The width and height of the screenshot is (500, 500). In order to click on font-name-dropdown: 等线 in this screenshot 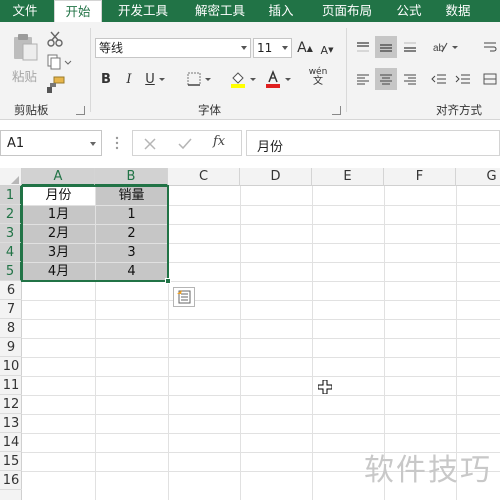, I will do `click(173, 48)`.